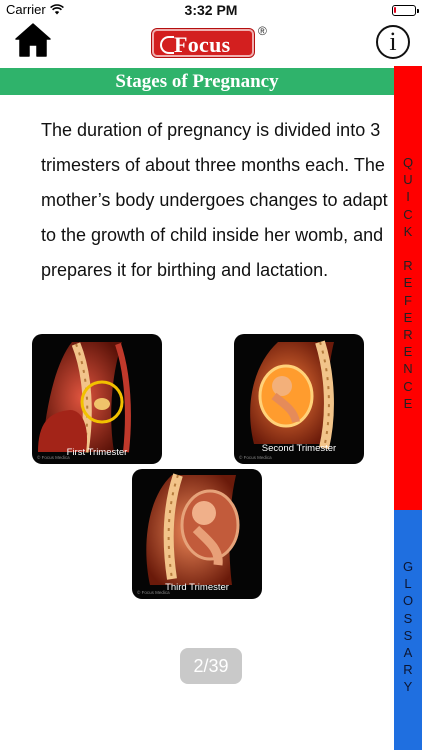 The height and width of the screenshot is (750, 422). I want to click on focus-logo: Focus ®, so click(211, 42).